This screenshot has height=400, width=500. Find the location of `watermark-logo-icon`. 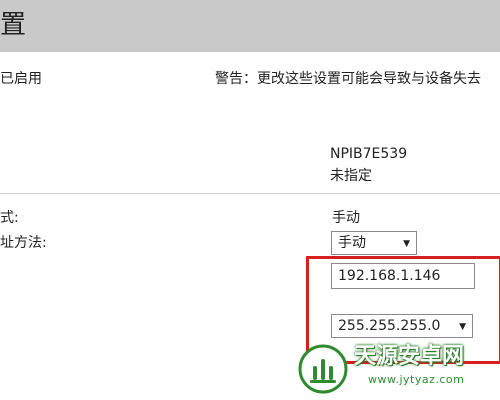

watermark-logo-icon is located at coordinates (323, 369).